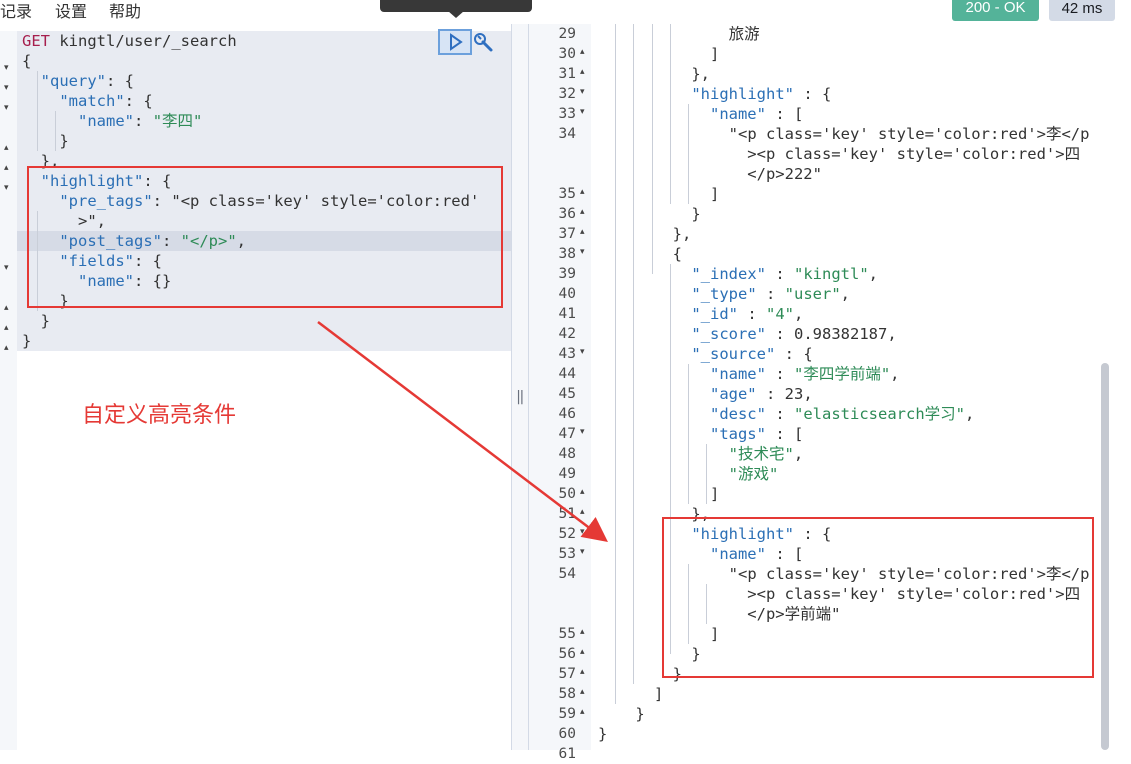 The height and width of the screenshot is (764, 1131). Describe the element at coordinates (462, 432) in the screenshot. I see `annotation-arrow` at that location.